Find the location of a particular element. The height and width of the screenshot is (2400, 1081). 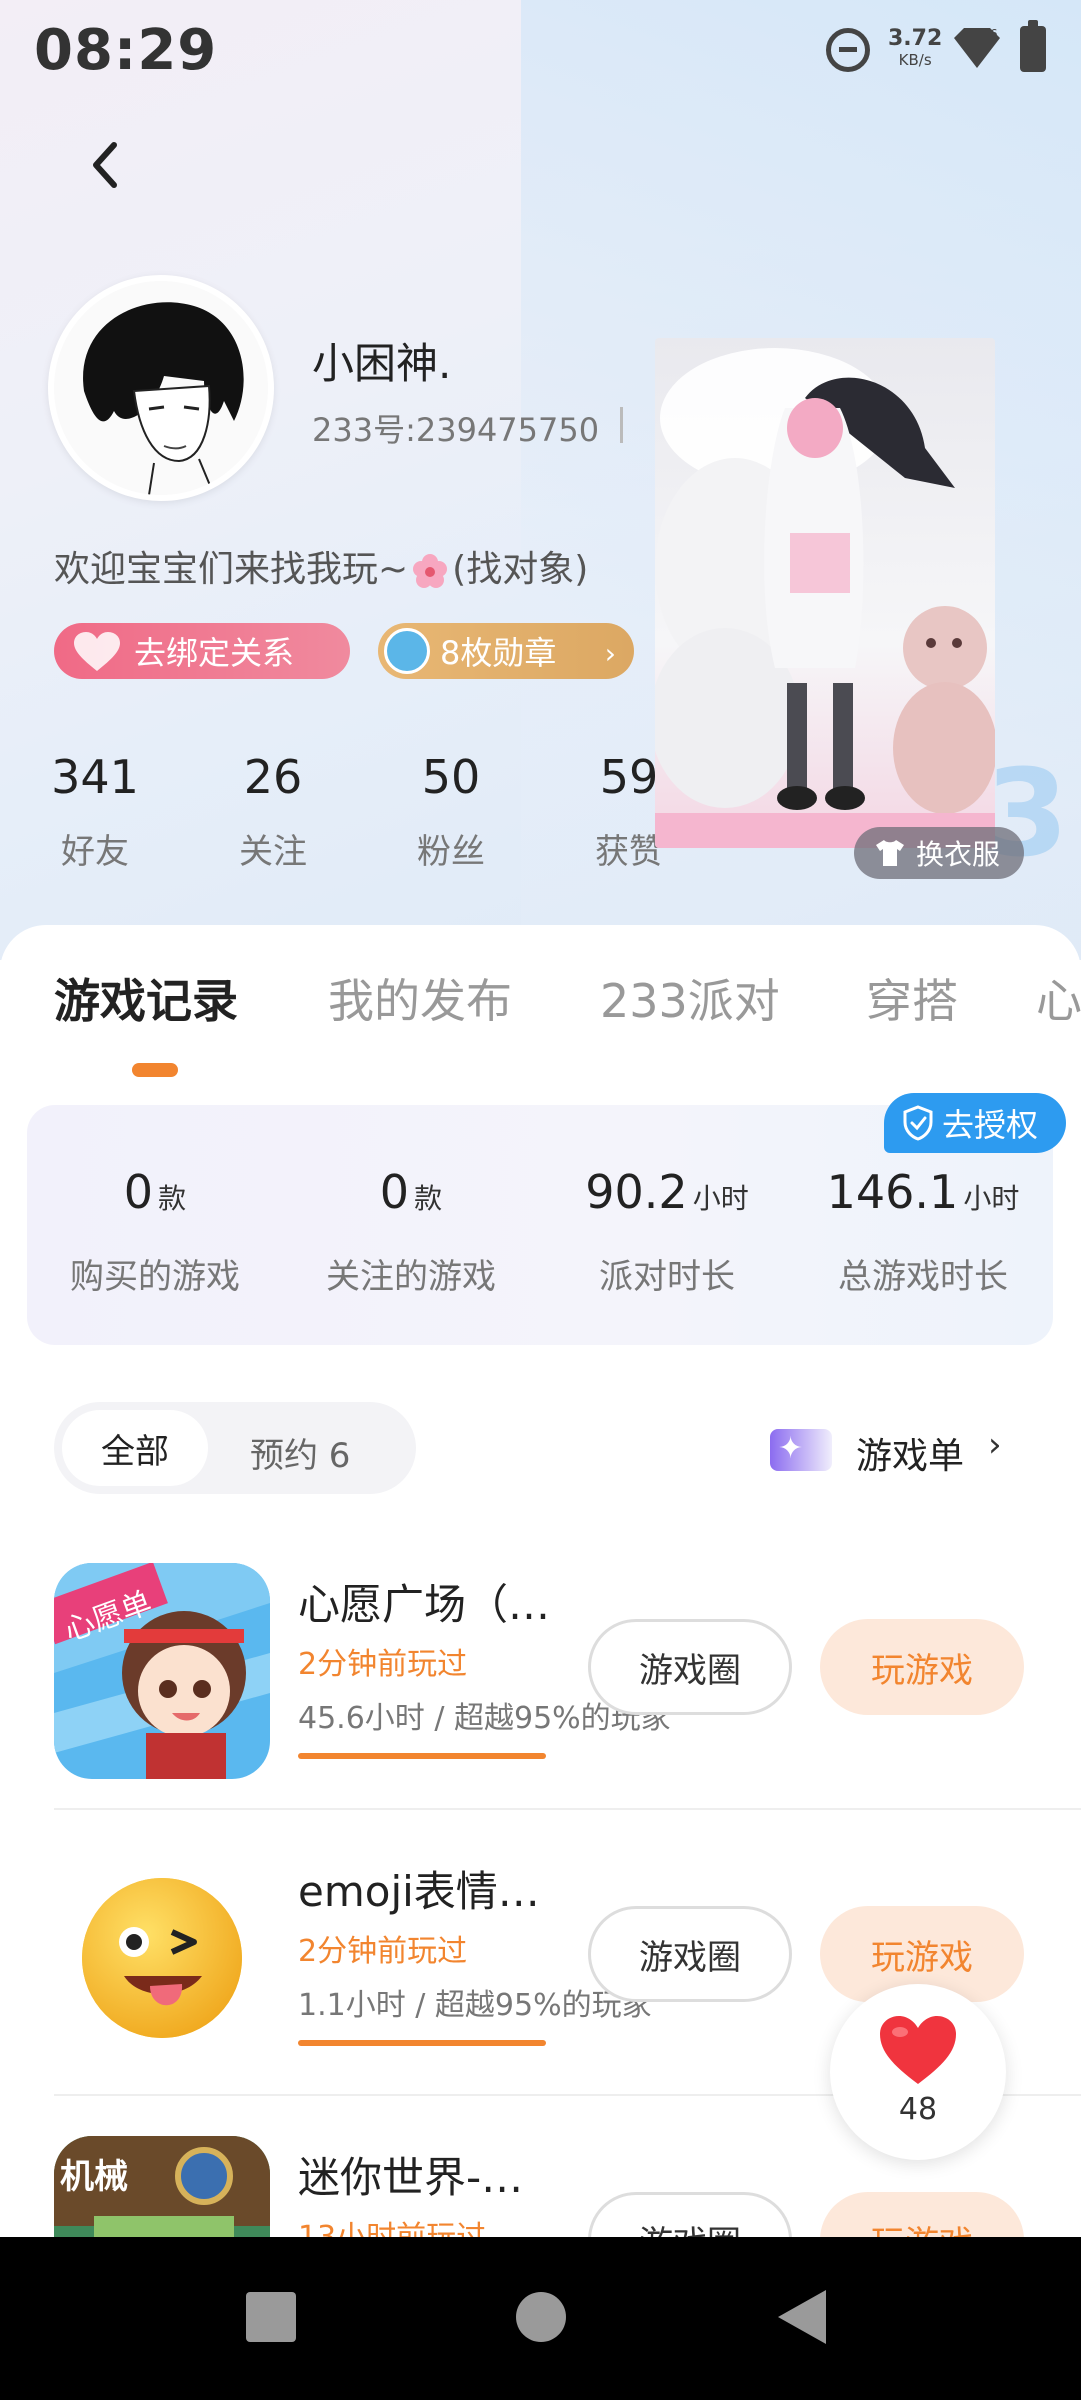

change-outfit-button: 换衣服 is located at coordinates (939, 853).